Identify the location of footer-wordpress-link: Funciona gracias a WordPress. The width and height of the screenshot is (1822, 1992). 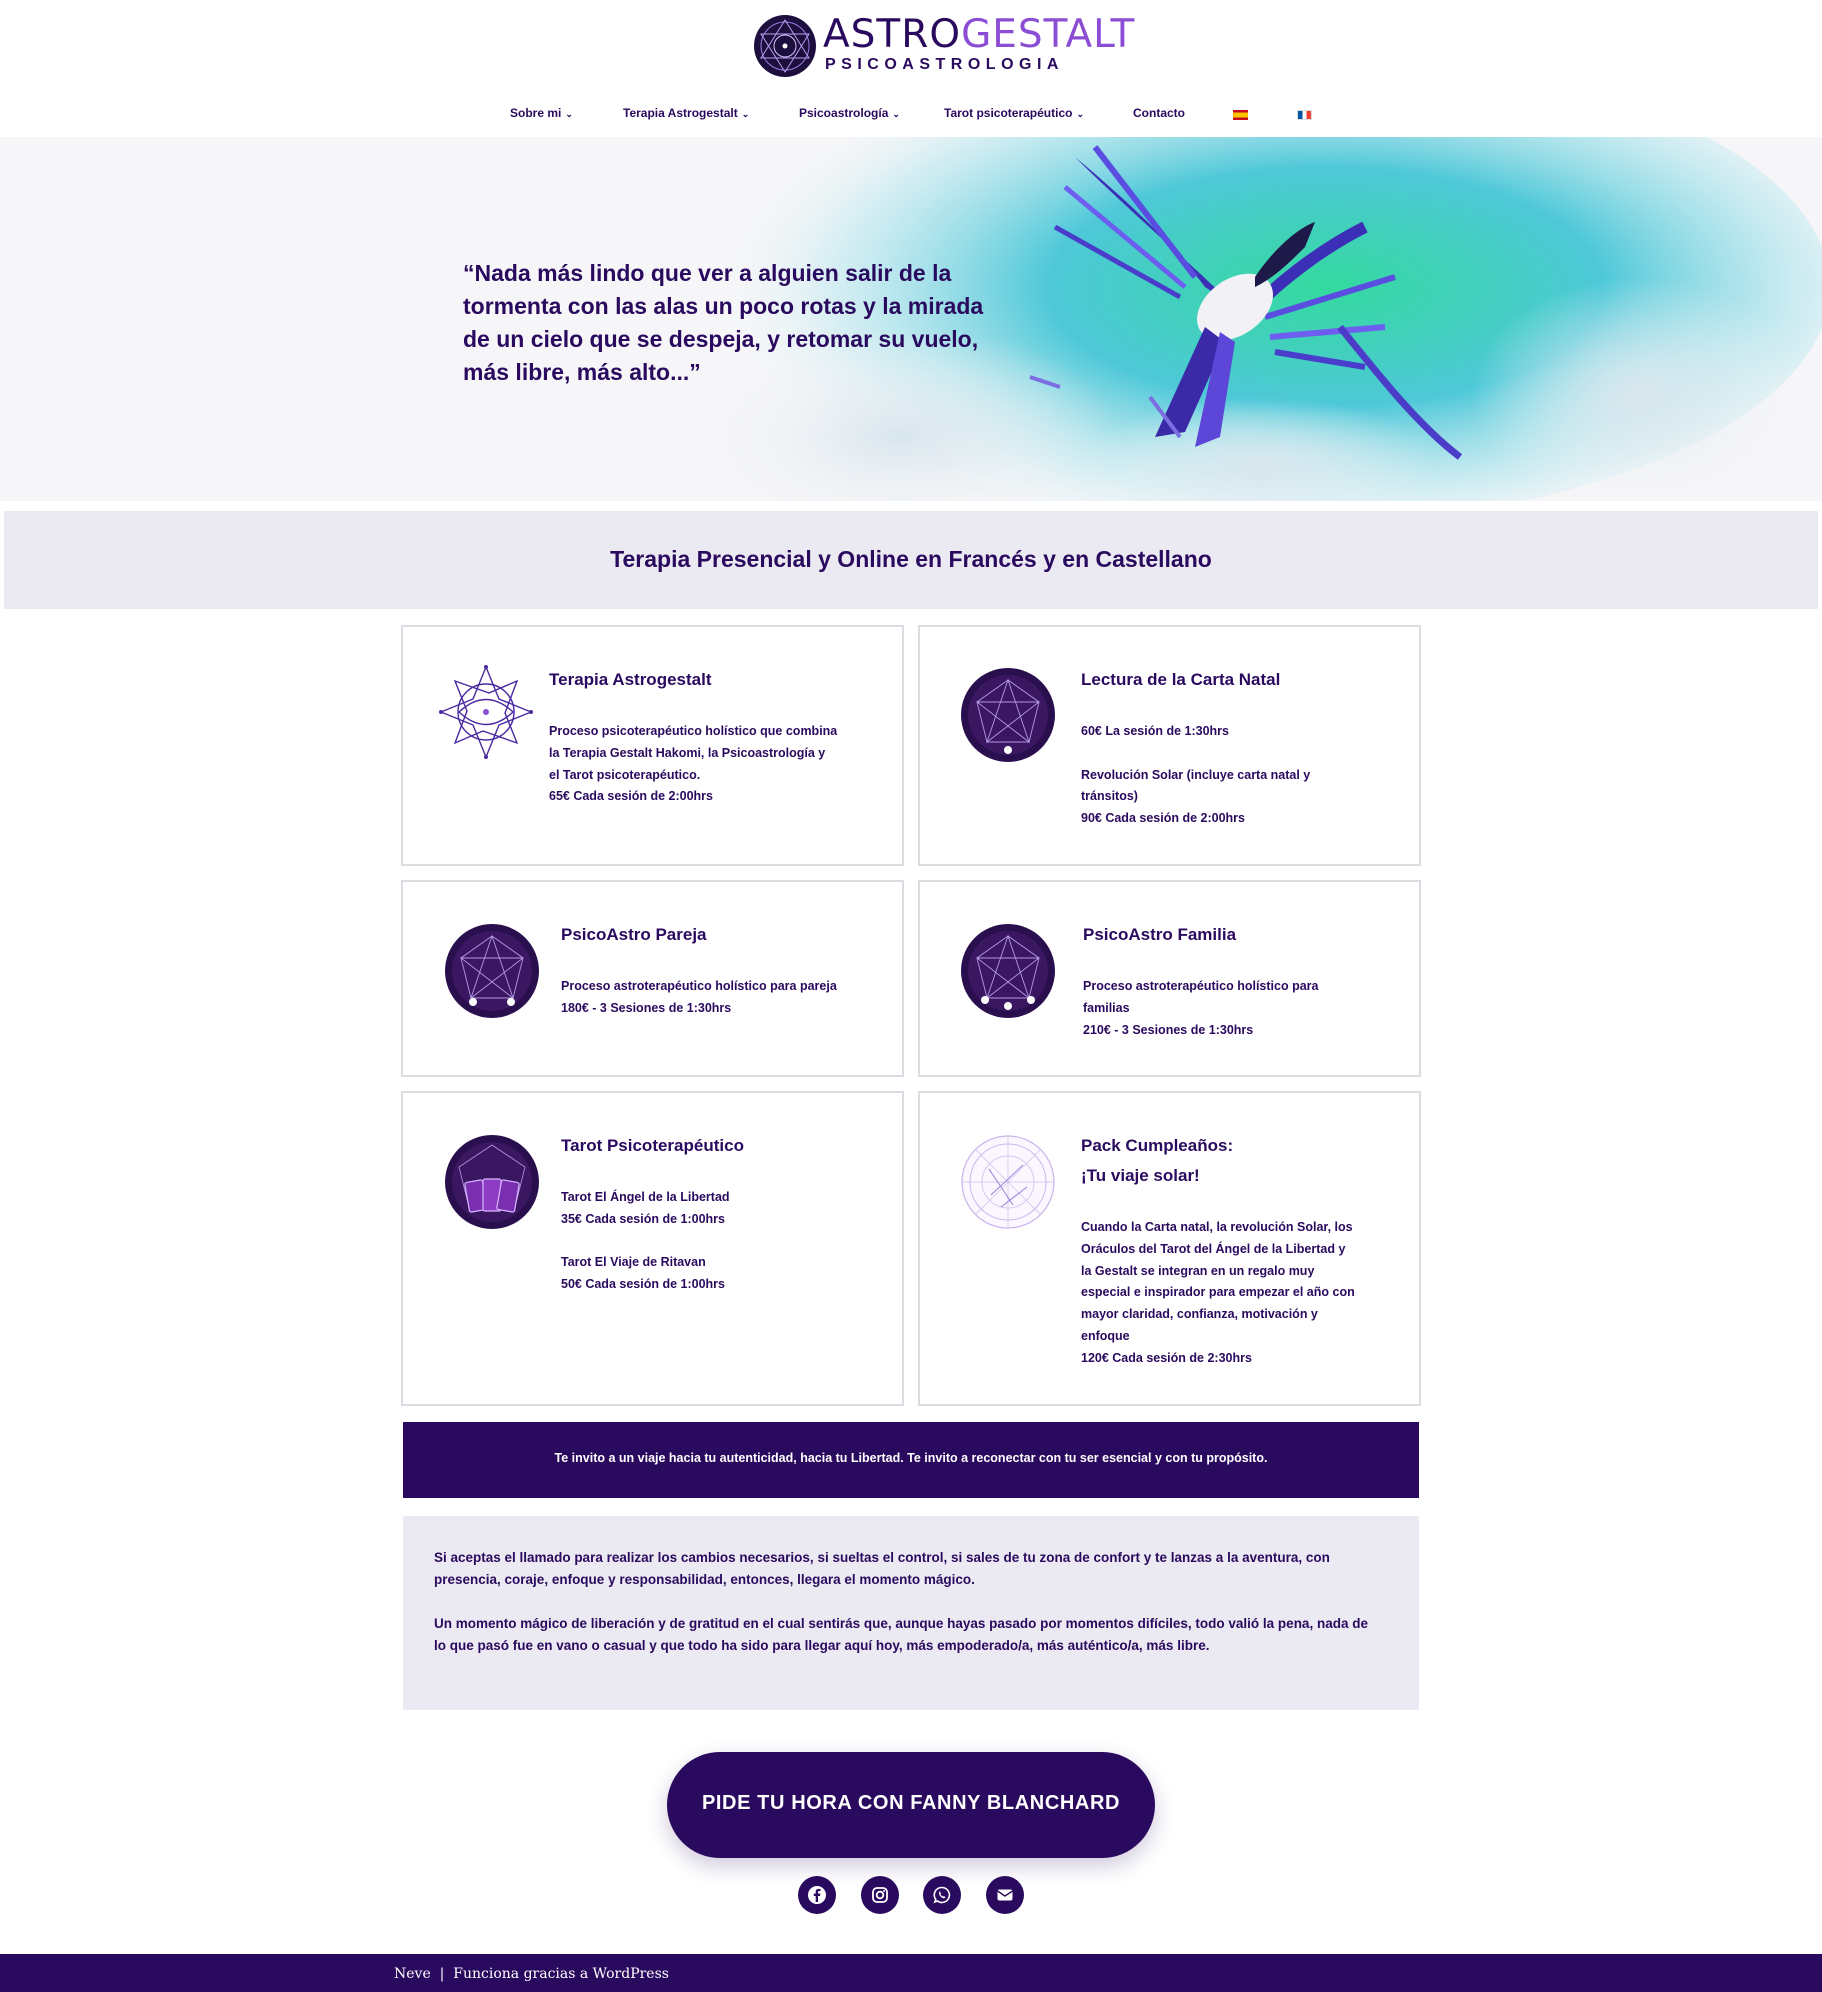
(561, 1974).